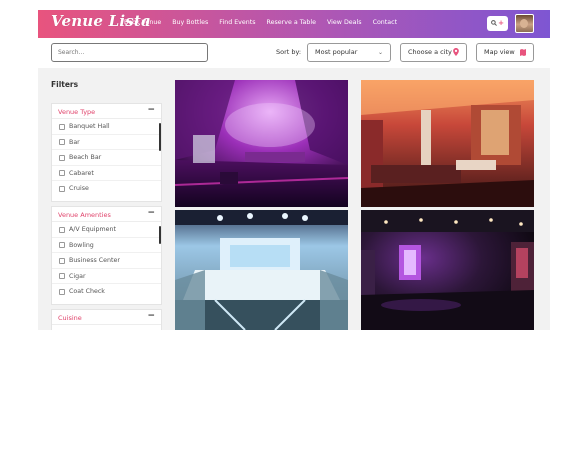  I want to click on filter-option: Banquet Hall, so click(106, 127).